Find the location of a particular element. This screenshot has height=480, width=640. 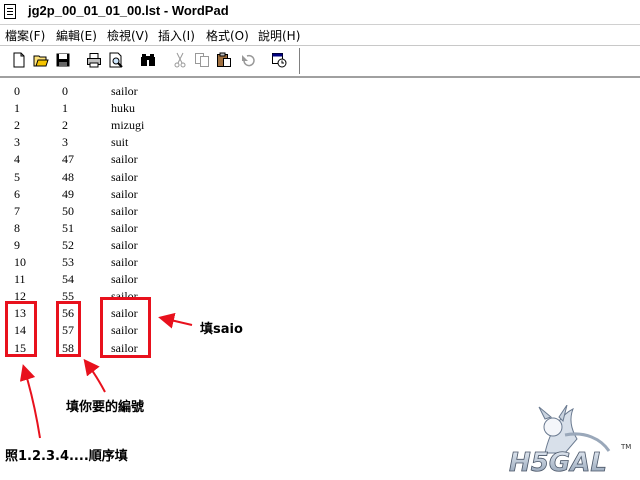

arrow-to-index-box is located at coordinates (30, 401).